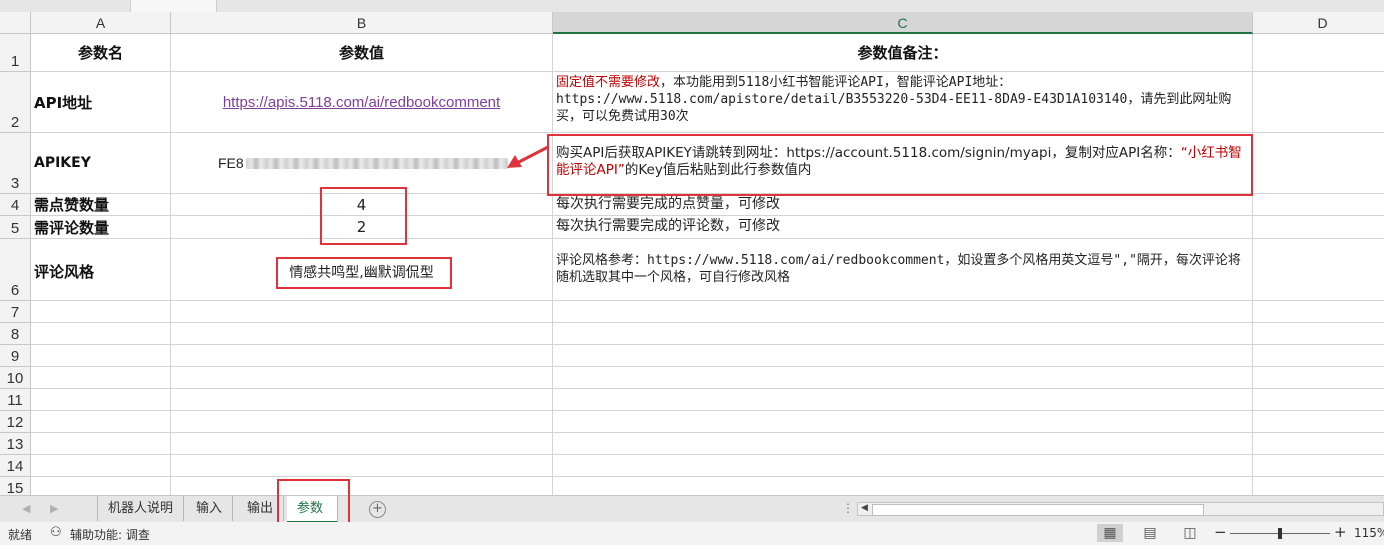  I want to click on cell-a10, so click(101, 378).